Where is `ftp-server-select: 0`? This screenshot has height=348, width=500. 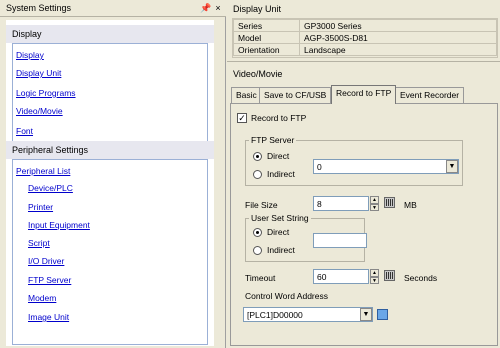 ftp-server-select: 0 is located at coordinates (386, 166).